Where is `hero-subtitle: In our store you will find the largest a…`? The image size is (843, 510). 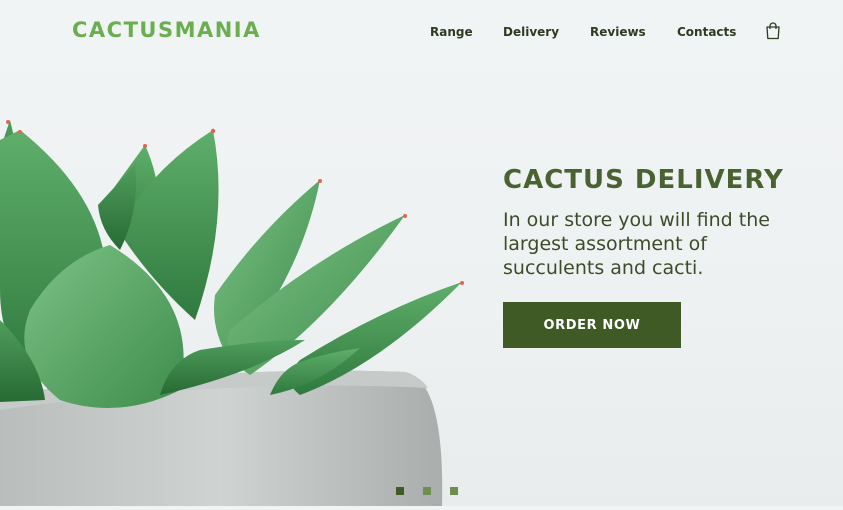 hero-subtitle: In our store you will find the largest a… is located at coordinates (636, 244).